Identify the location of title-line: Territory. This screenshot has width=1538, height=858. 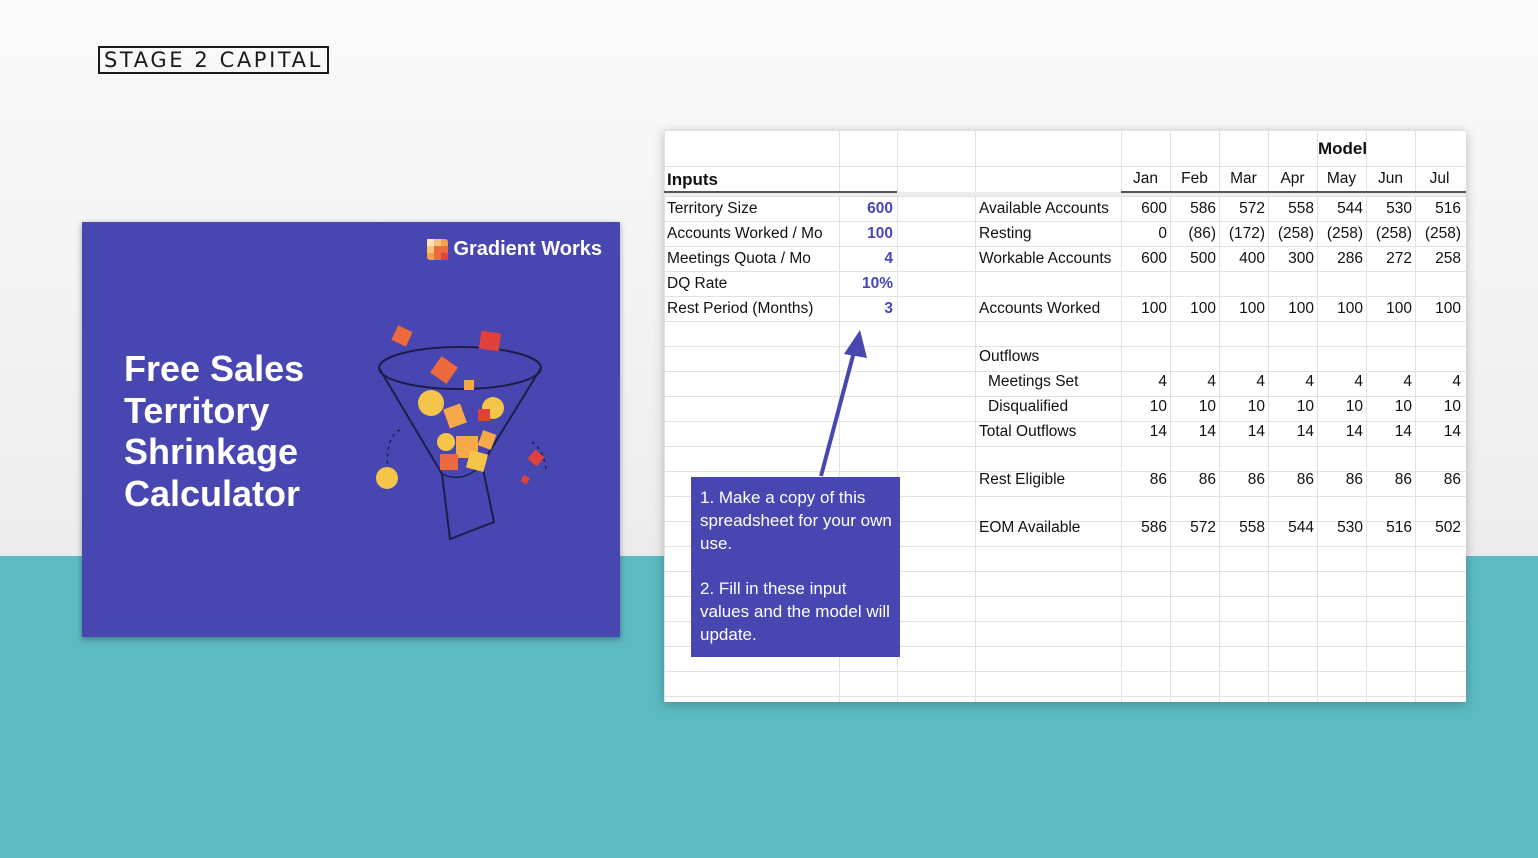
(197, 410).